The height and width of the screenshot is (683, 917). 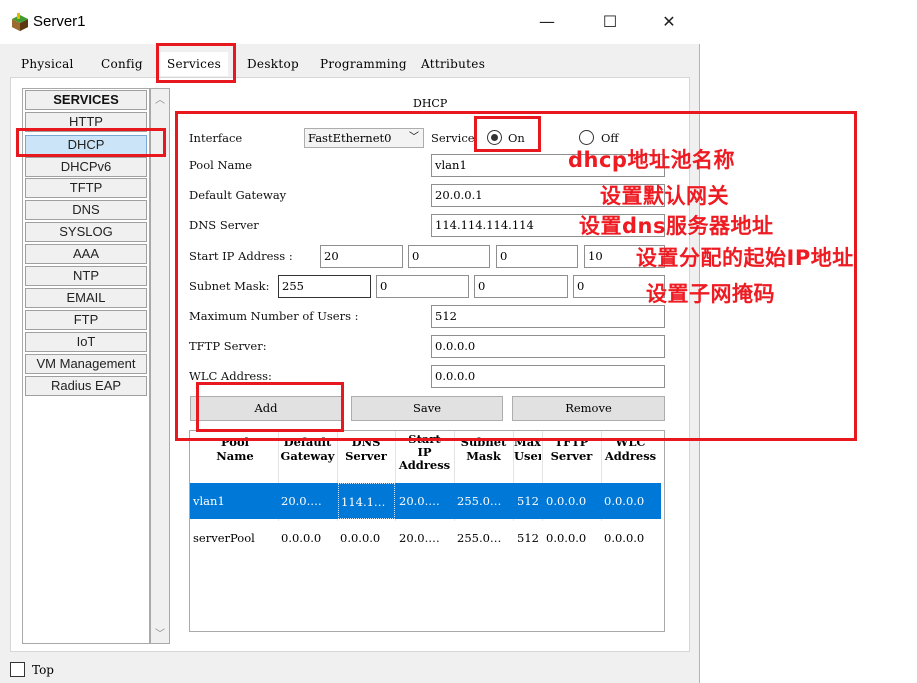 I want to click on tab-desktop: Desktop, so click(x=273, y=64).